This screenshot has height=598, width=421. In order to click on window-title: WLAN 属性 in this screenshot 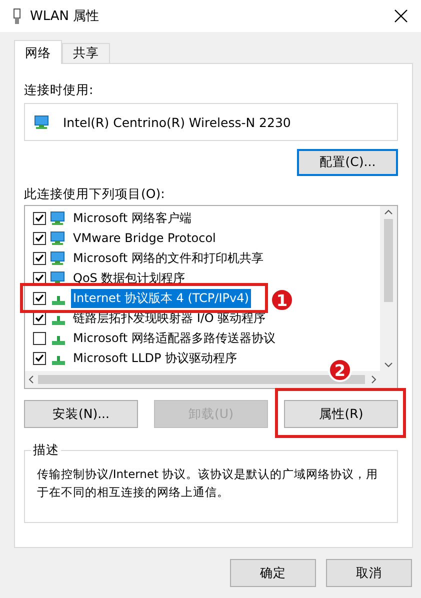, I will do `click(65, 16)`.